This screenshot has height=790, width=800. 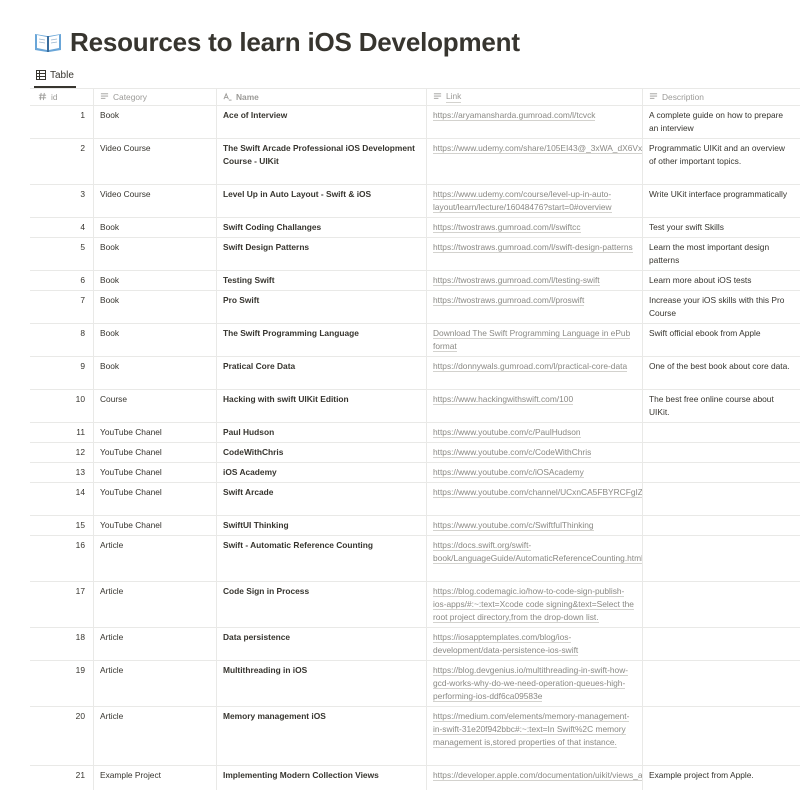 What do you see at coordinates (721, 254) in the screenshot?
I see `cell-description: Learn the most important design patterns` at bounding box center [721, 254].